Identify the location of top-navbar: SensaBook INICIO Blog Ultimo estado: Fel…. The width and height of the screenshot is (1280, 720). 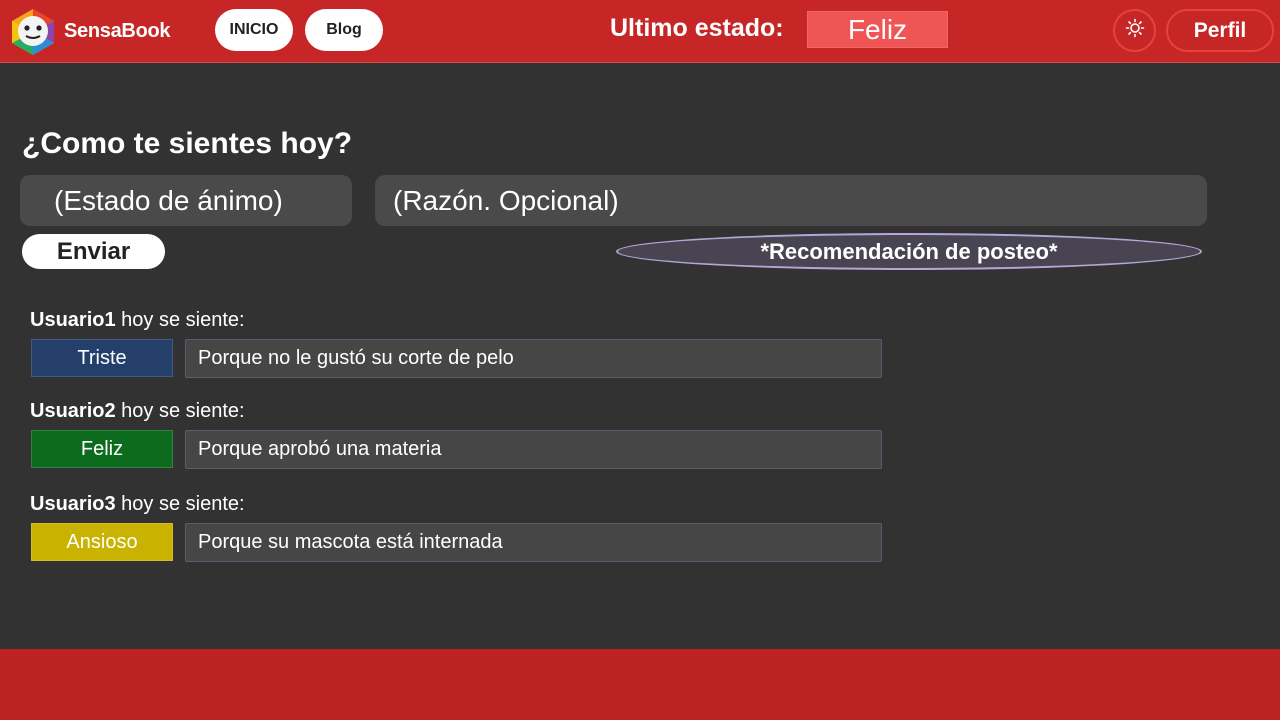
(640, 31).